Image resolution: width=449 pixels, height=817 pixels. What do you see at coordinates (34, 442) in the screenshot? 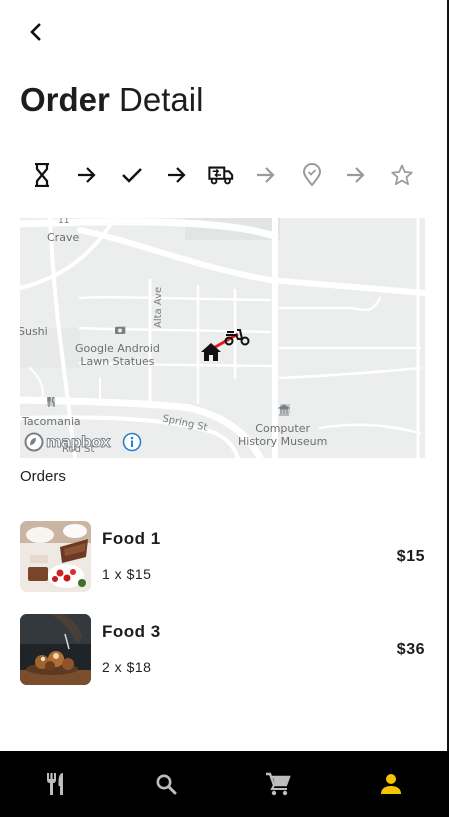
I see `mapbox-logo-icon` at bounding box center [34, 442].